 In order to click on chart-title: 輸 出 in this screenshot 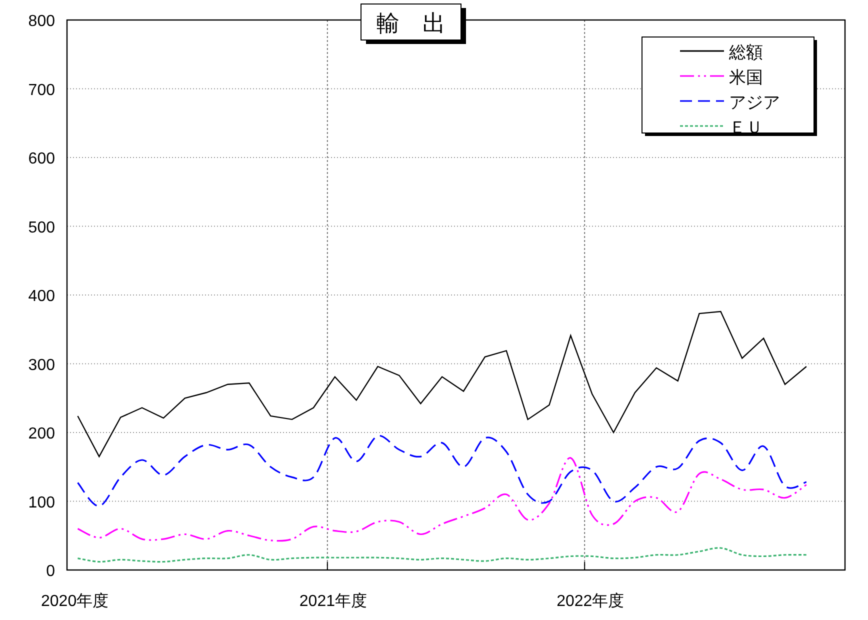, I will do `click(411, 23)`.